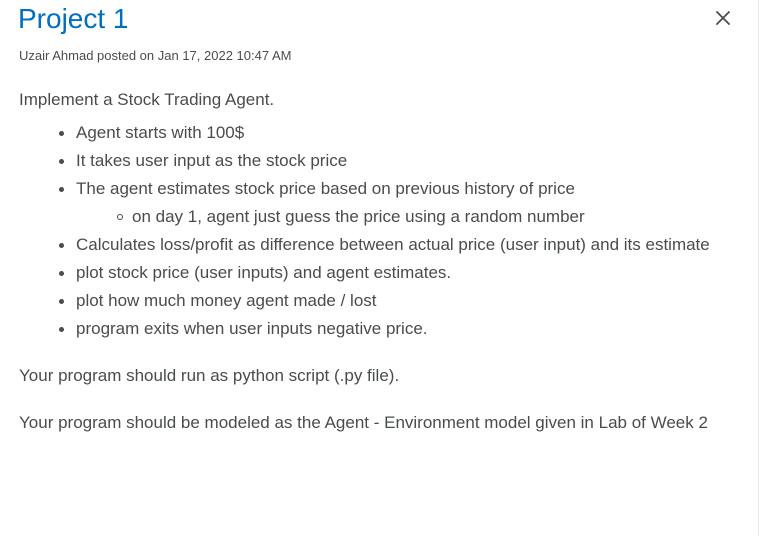 This screenshot has height=536, width=759. Describe the element at coordinates (394, 301) in the screenshot. I see `list-item: plot how much money agent made / lost` at that location.